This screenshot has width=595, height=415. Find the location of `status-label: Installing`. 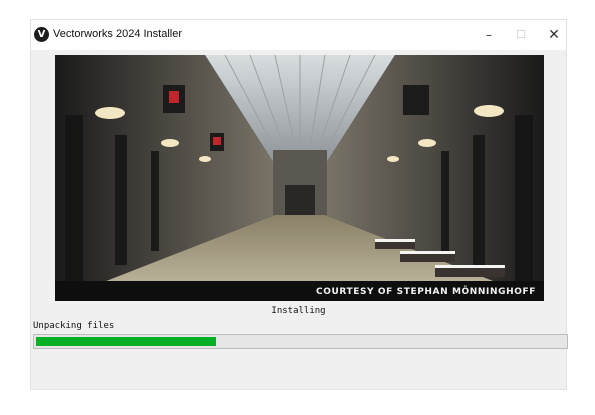

status-label: Installing is located at coordinates (298, 311).